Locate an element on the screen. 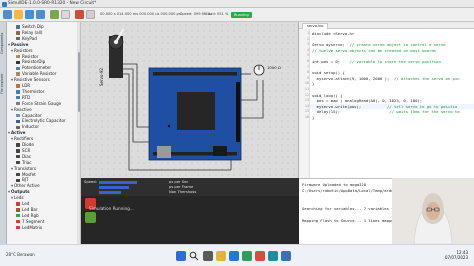 The width and height of the screenshot is (474, 266). tab-file-explorer: File explorer is located at coordinates (3, 84).